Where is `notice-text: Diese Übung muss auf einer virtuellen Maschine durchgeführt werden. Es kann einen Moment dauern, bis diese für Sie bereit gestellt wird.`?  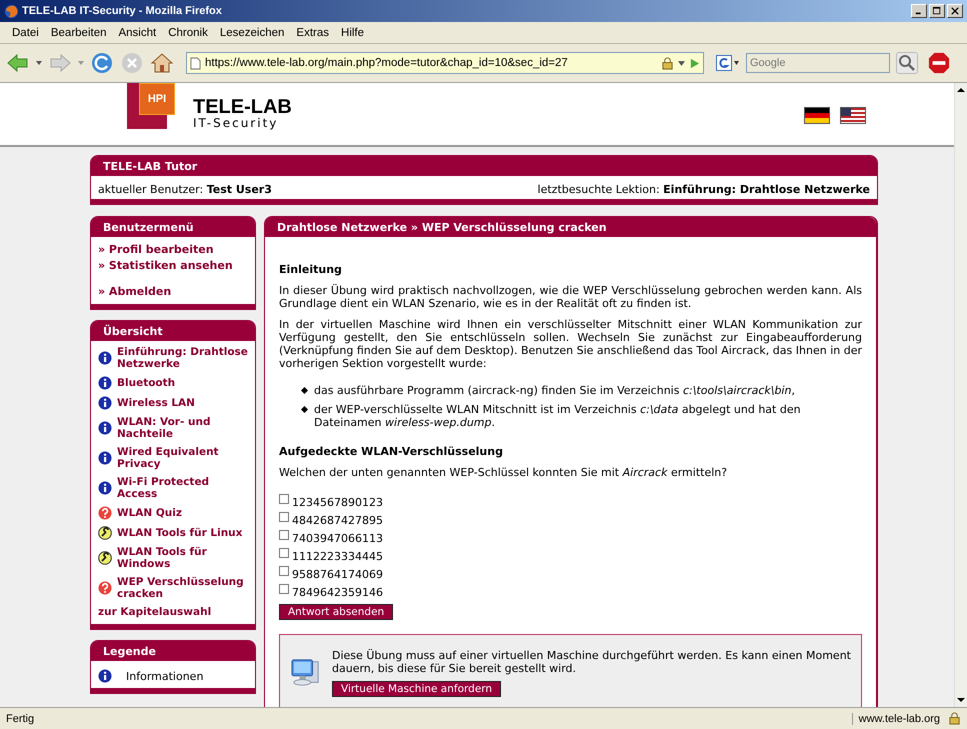
notice-text: Diese Übung muss auf einer virtuellen Maschine durchgeführt werden. Es kann einen Moment dauern, bis diese für Sie bereit gestellt wird. is located at coordinates (591, 662).